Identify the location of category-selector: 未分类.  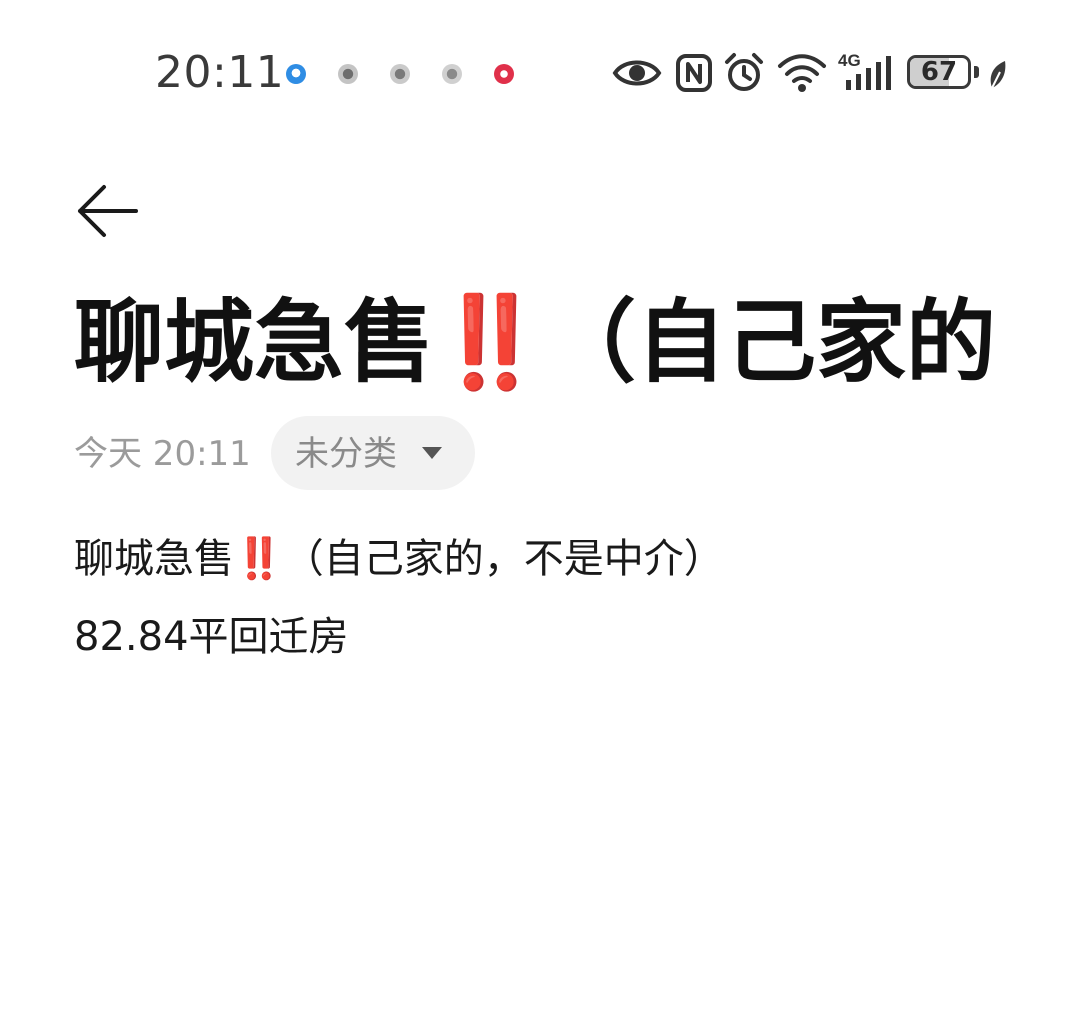
(373, 453).